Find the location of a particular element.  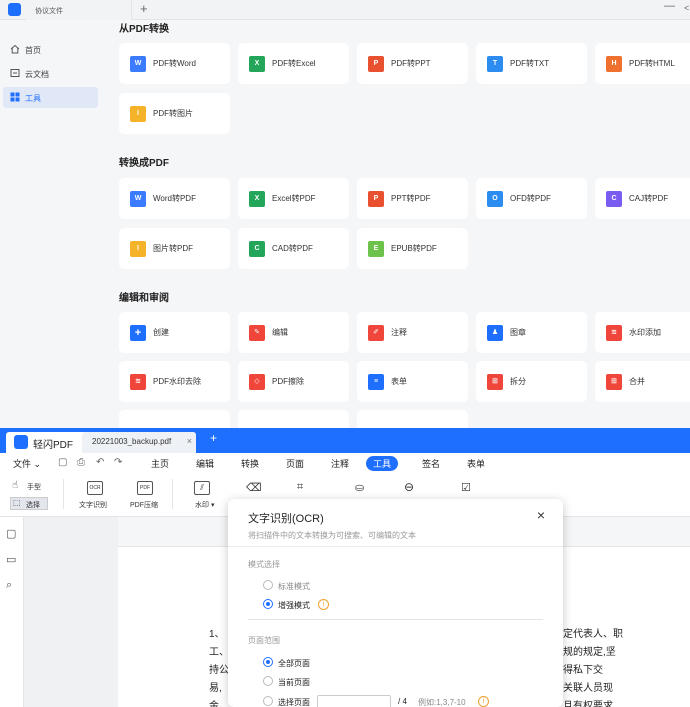

tool-card-pdf-erase: ◇ PDF擦除 is located at coordinates (293, 381).